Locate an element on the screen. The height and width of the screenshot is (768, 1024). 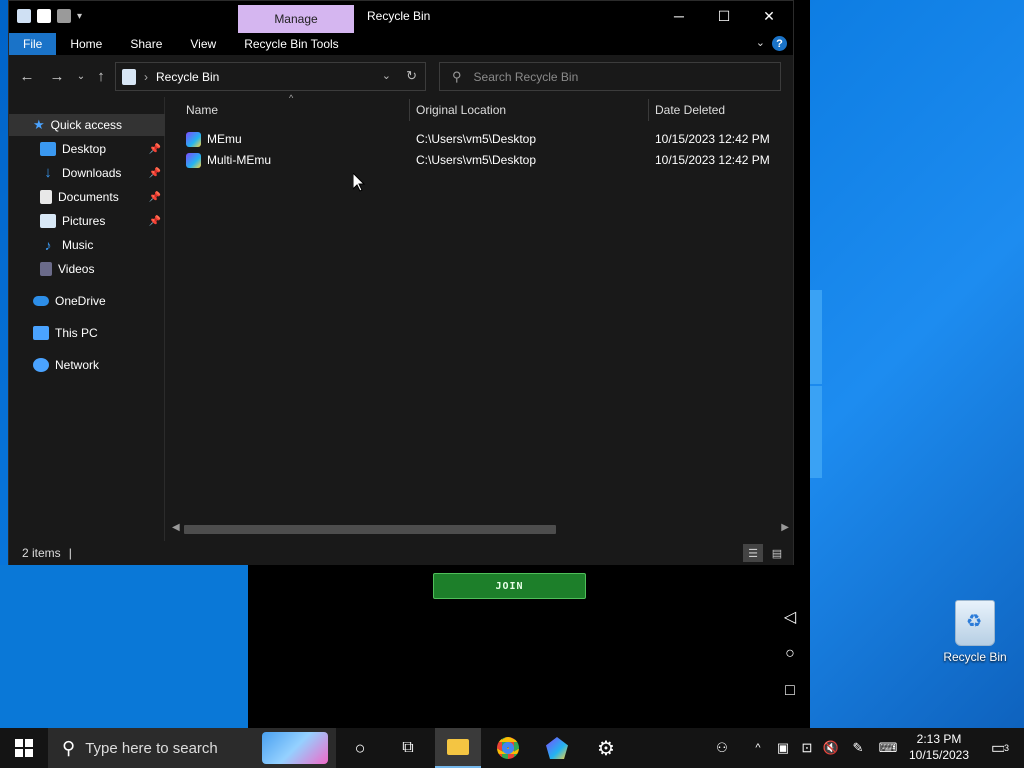
forward-button: → is located at coordinates (57, 76).